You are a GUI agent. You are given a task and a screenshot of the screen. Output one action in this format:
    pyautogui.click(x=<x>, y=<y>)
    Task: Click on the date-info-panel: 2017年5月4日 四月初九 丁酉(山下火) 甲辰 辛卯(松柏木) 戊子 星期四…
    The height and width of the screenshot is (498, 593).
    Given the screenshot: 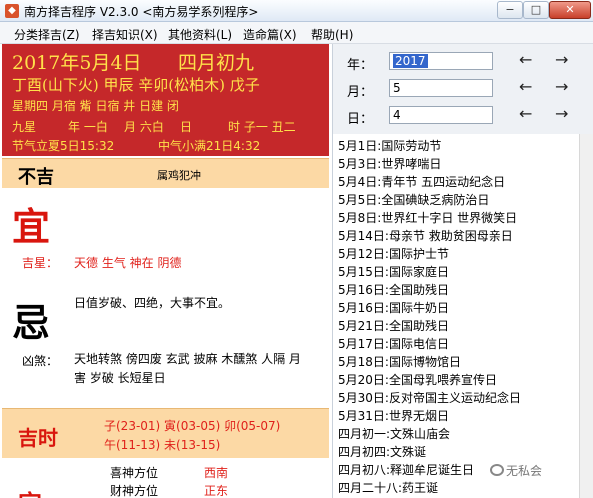 What is the action you would take?
    pyautogui.click(x=165, y=100)
    